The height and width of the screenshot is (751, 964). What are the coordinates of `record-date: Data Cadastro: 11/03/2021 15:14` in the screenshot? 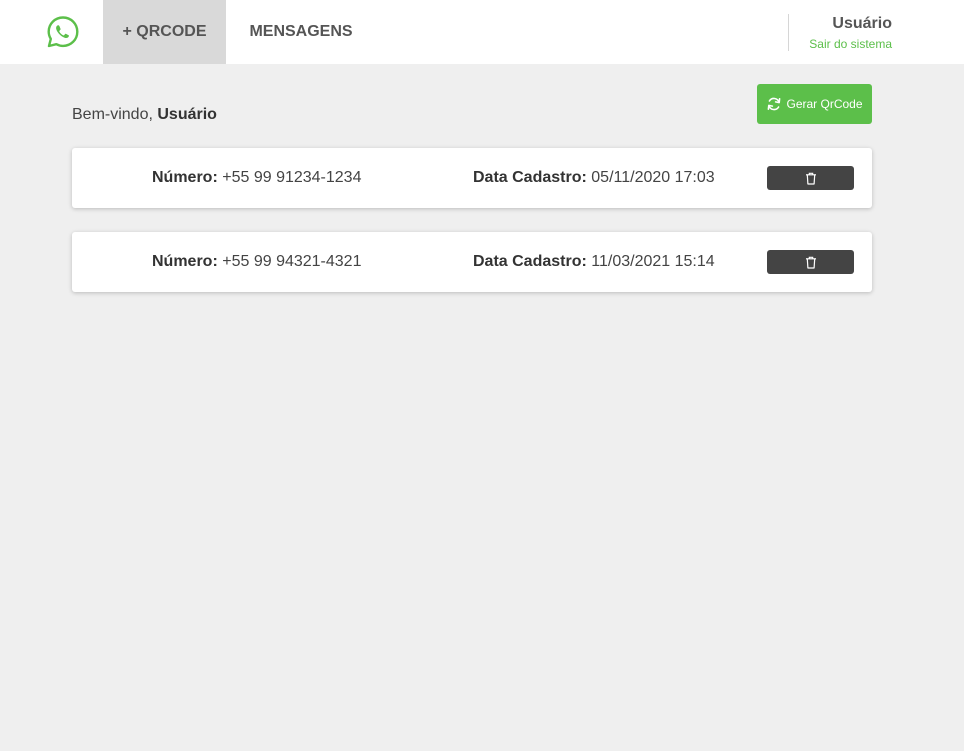 It's located at (594, 262).